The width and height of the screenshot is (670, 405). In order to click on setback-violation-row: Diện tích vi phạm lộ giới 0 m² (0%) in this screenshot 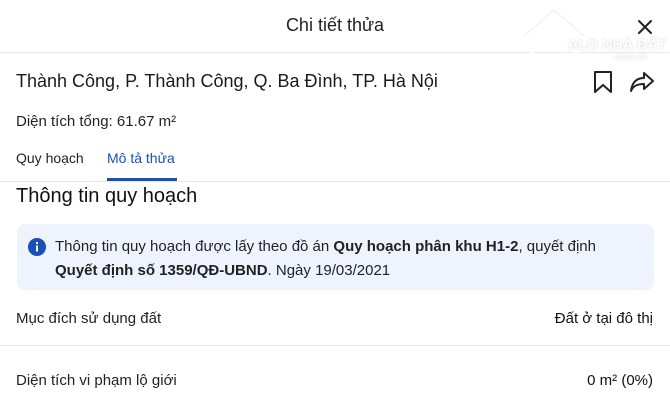, I will do `click(335, 375)`.